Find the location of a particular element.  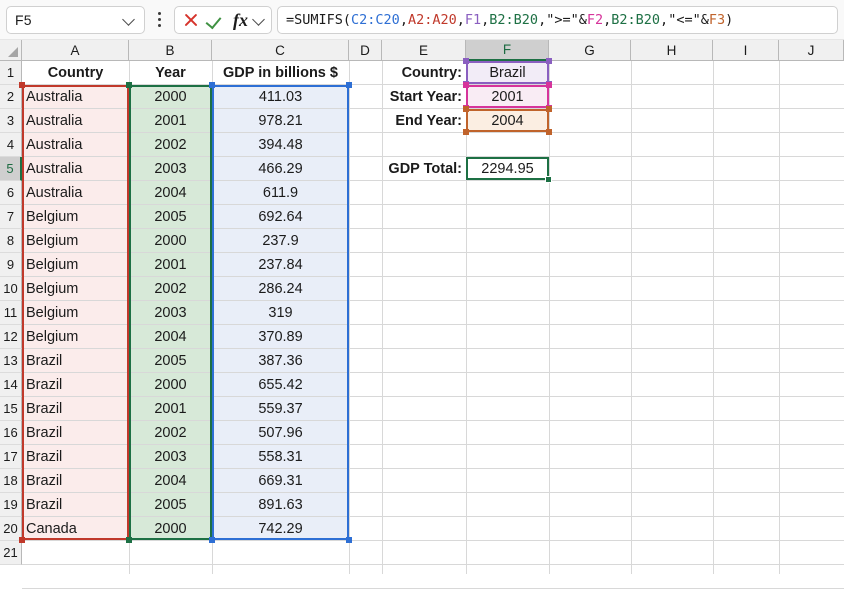

cell-C4: 394.48 is located at coordinates (280, 144).